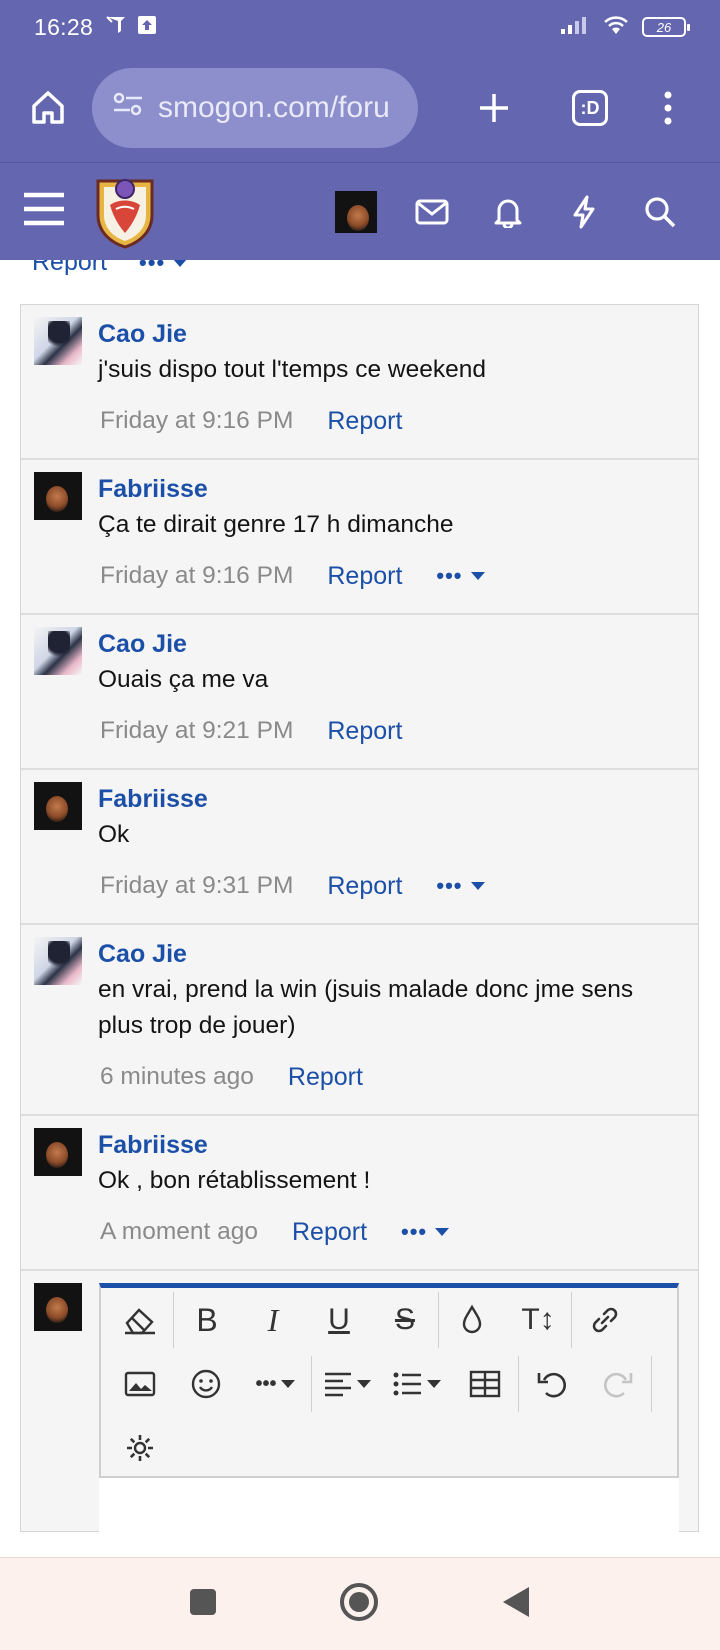 This screenshot has width=720, height=1650. What do you see at coordinates (207, 1320) in the screenshot?
I see `bold-icon: B` at bounding box center [207, 1320].